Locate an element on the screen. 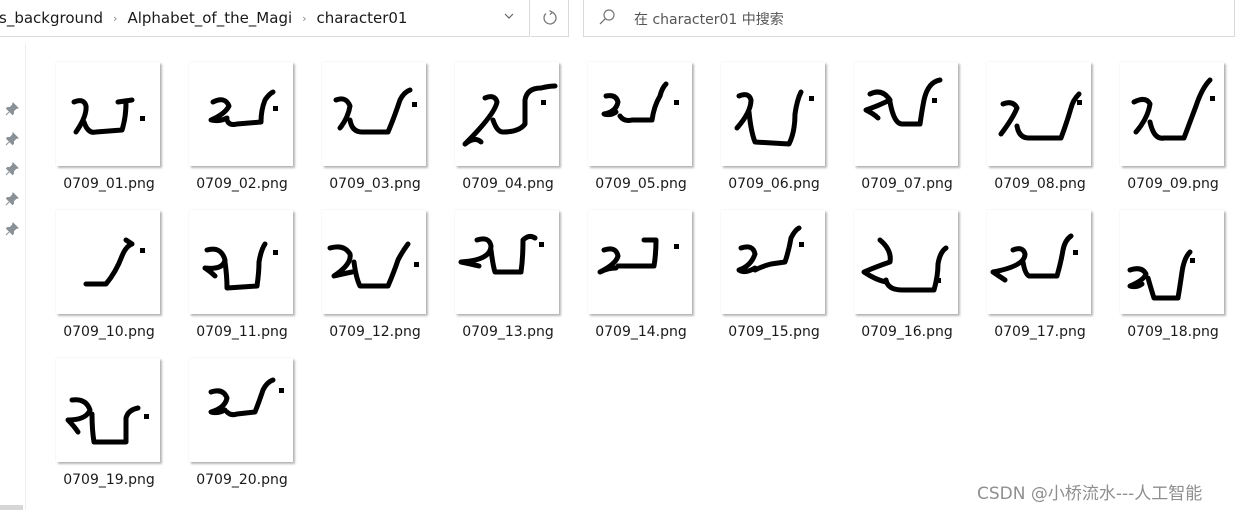 The width and height of the screenshot is (1243, 510). file-item: 0709_20.png is located at coordinates (242, 428).